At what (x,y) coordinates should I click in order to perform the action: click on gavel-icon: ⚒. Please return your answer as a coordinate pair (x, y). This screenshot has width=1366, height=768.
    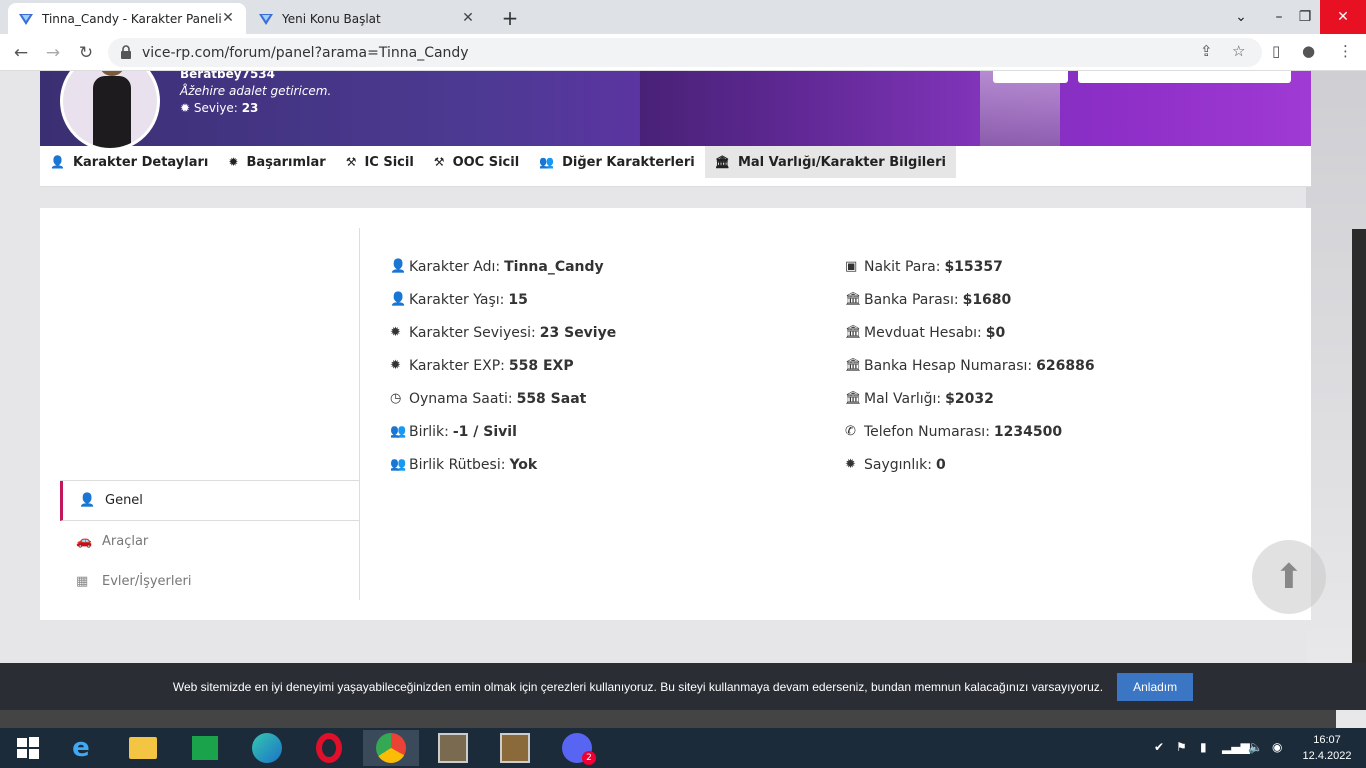
    Looking at the image, I should click on (439, 162).